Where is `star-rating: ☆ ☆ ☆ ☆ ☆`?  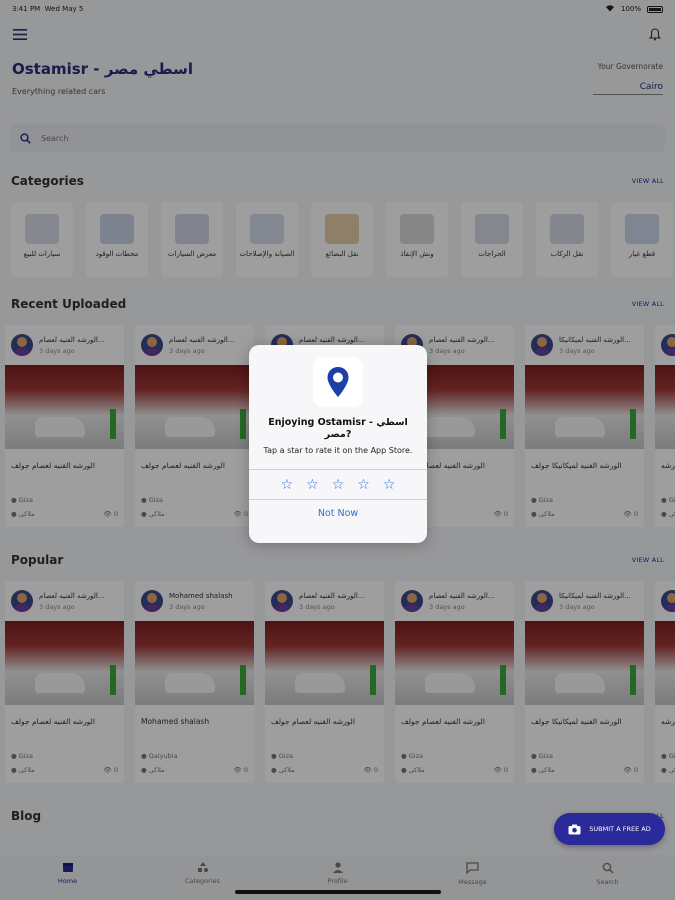
star-rating: ☆ ☆ ☆ ☆ ☆ is located at coordinates (338, 484).